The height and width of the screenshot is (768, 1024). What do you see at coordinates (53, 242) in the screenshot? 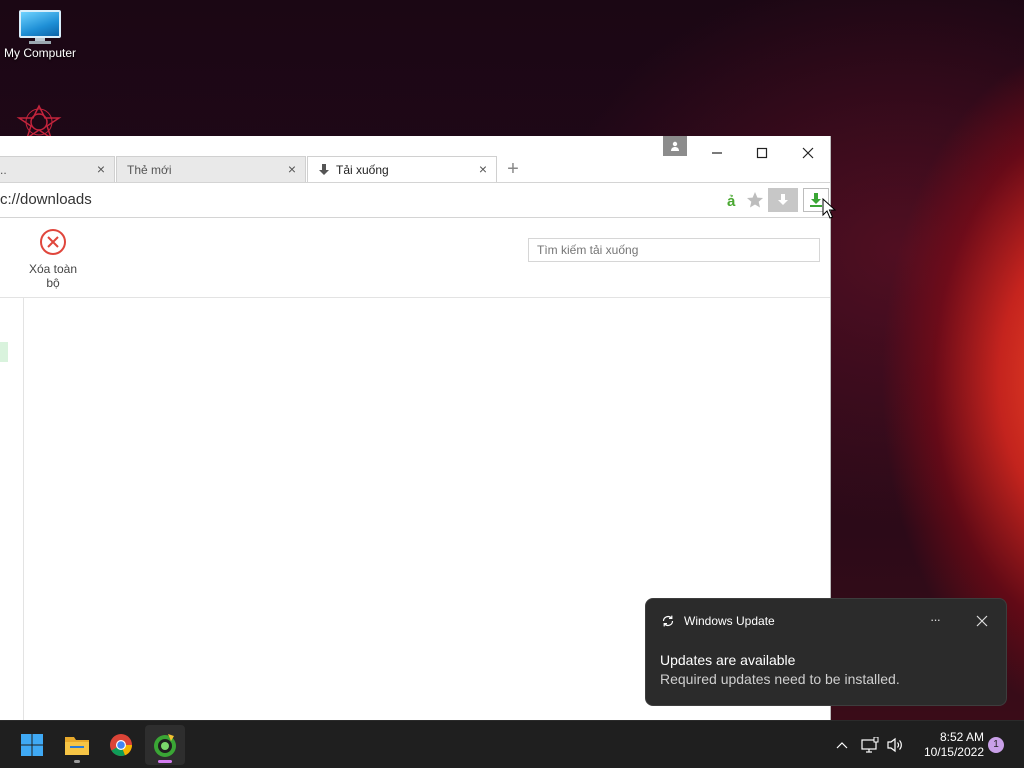
I see `clear-circle-x-icon` at bounding box center [53, 242].